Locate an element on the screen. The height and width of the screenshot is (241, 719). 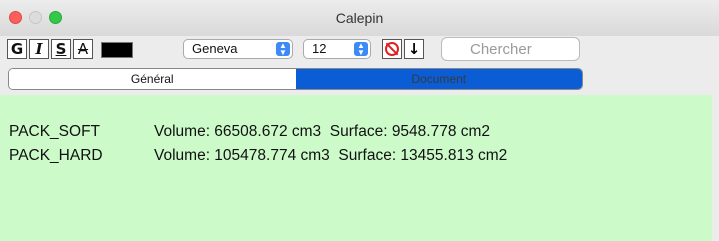
size-popup-chevron-icon: ▲ ▼ is located at coordinates (361, 49).